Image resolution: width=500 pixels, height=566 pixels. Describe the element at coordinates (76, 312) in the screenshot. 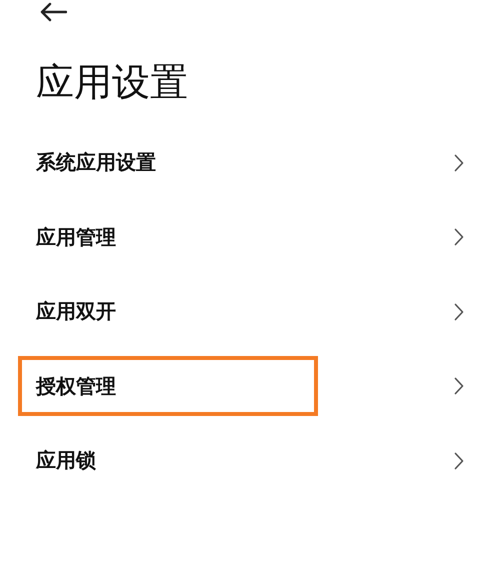

I see `item-label: 应用双开` at that location.